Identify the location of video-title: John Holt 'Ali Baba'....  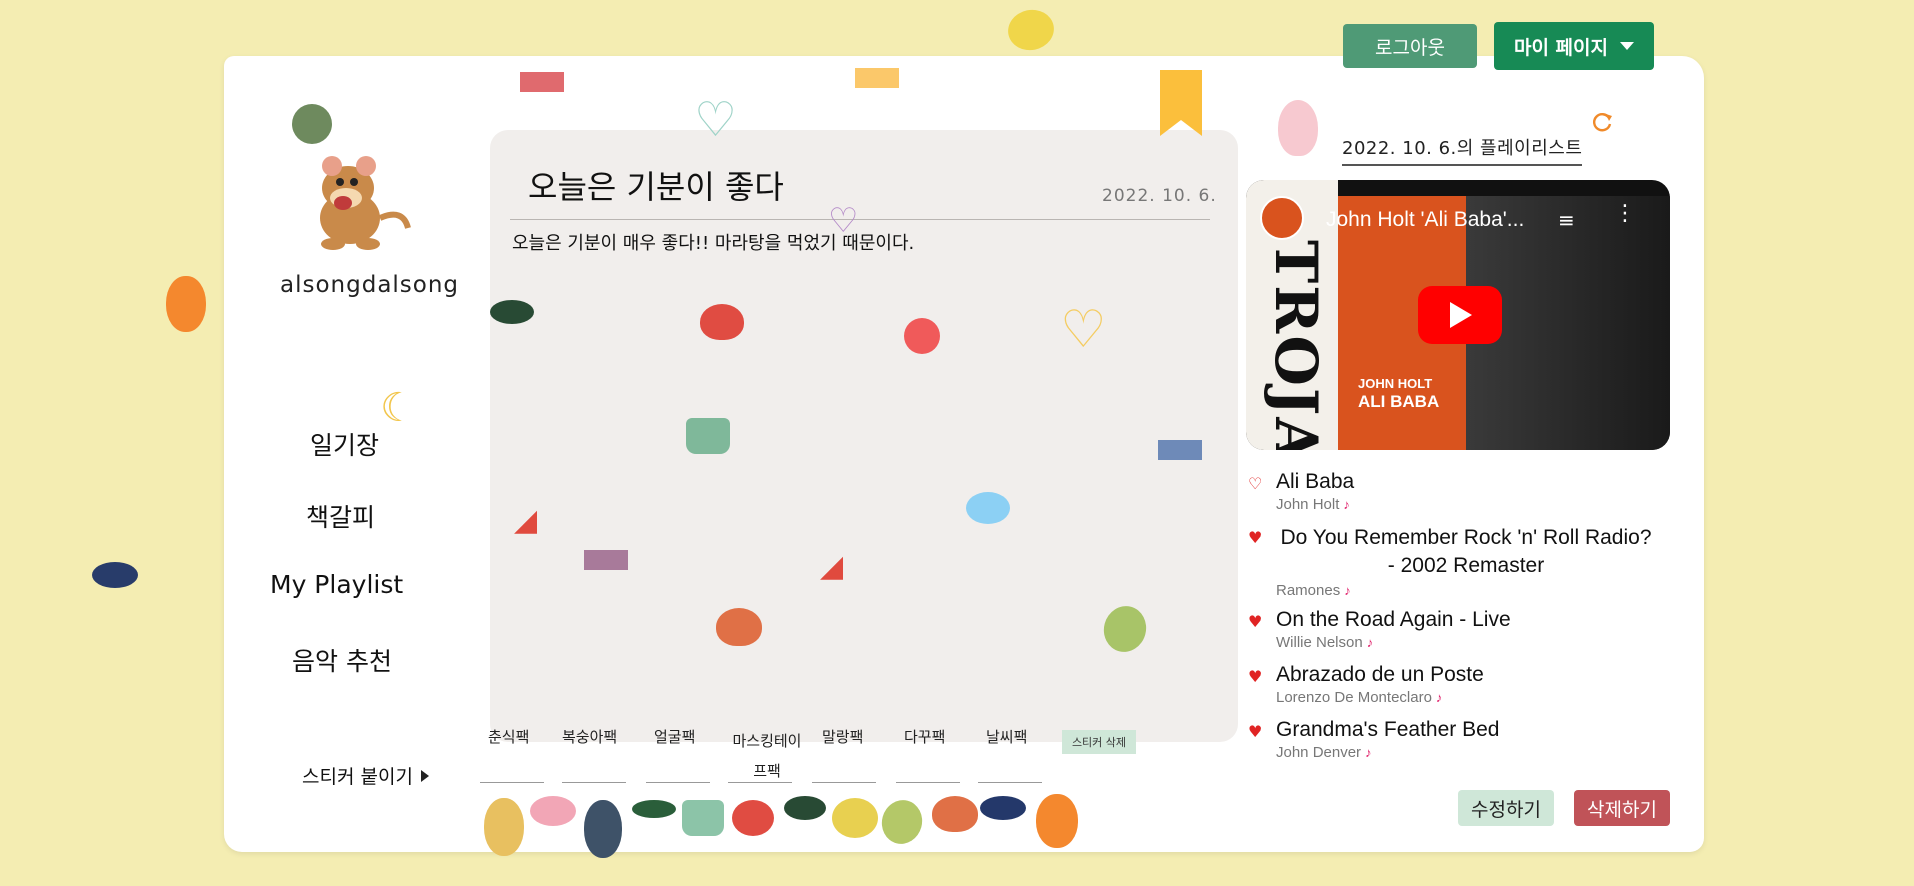
(1425, 219).